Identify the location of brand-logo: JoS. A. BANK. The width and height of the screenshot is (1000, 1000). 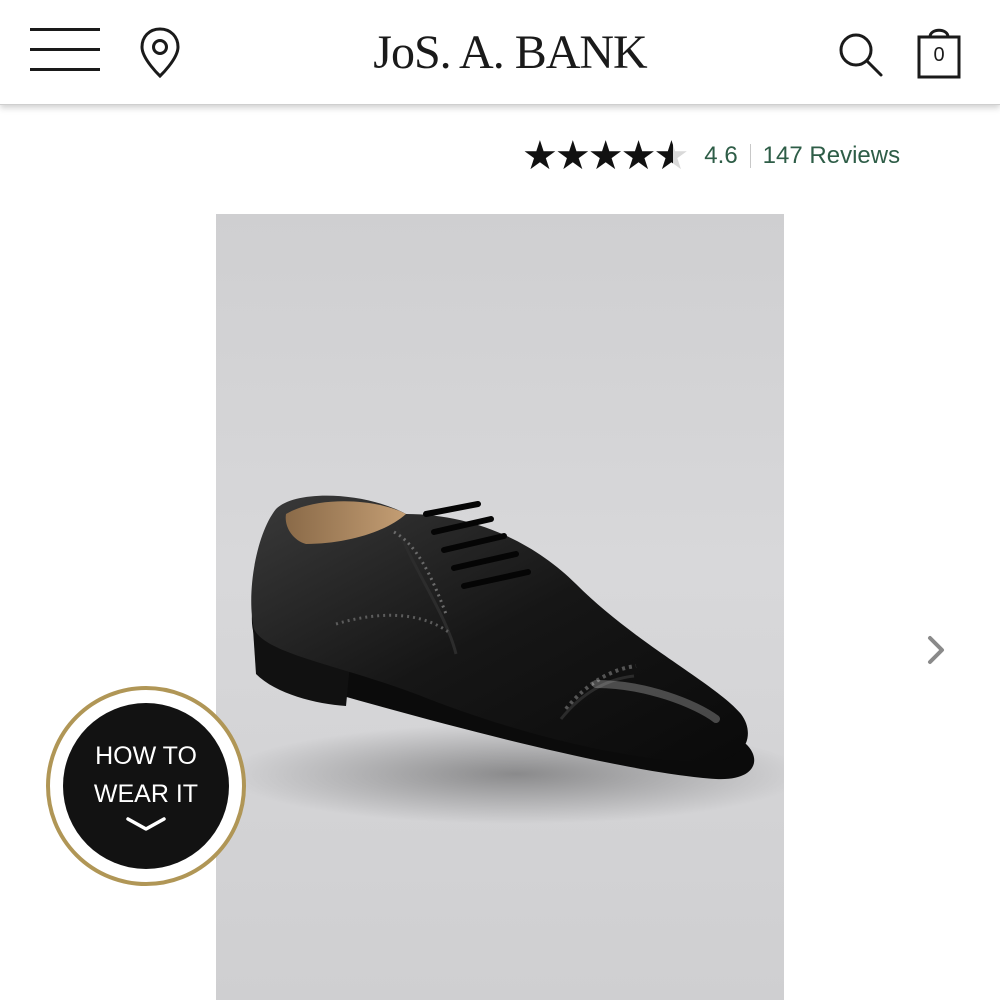
(510, 52).